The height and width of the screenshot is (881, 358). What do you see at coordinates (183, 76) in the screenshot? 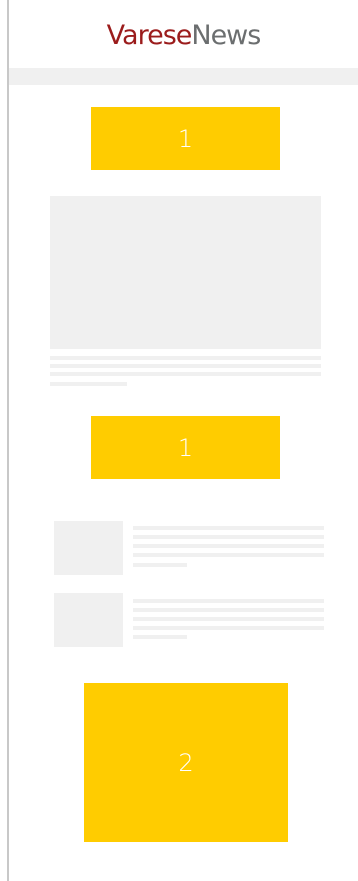
I see `header-divider-bar` at bounding box center [183, 76].